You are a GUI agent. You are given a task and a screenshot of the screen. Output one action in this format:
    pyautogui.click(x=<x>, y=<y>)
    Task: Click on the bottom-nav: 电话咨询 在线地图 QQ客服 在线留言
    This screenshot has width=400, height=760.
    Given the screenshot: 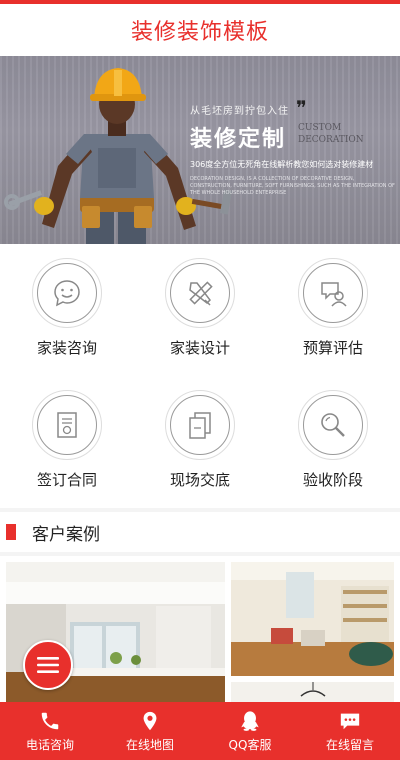 What is the action you would take?
    pyautogui.click(x=200, y=731)
    